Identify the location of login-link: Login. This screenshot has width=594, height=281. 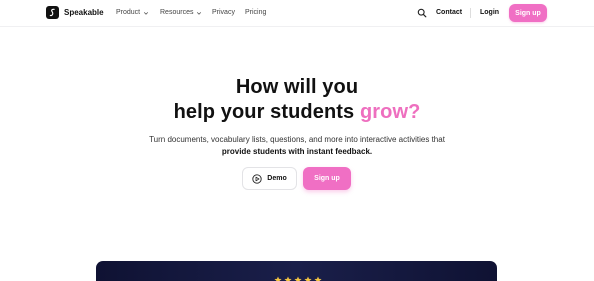
(489, 12).